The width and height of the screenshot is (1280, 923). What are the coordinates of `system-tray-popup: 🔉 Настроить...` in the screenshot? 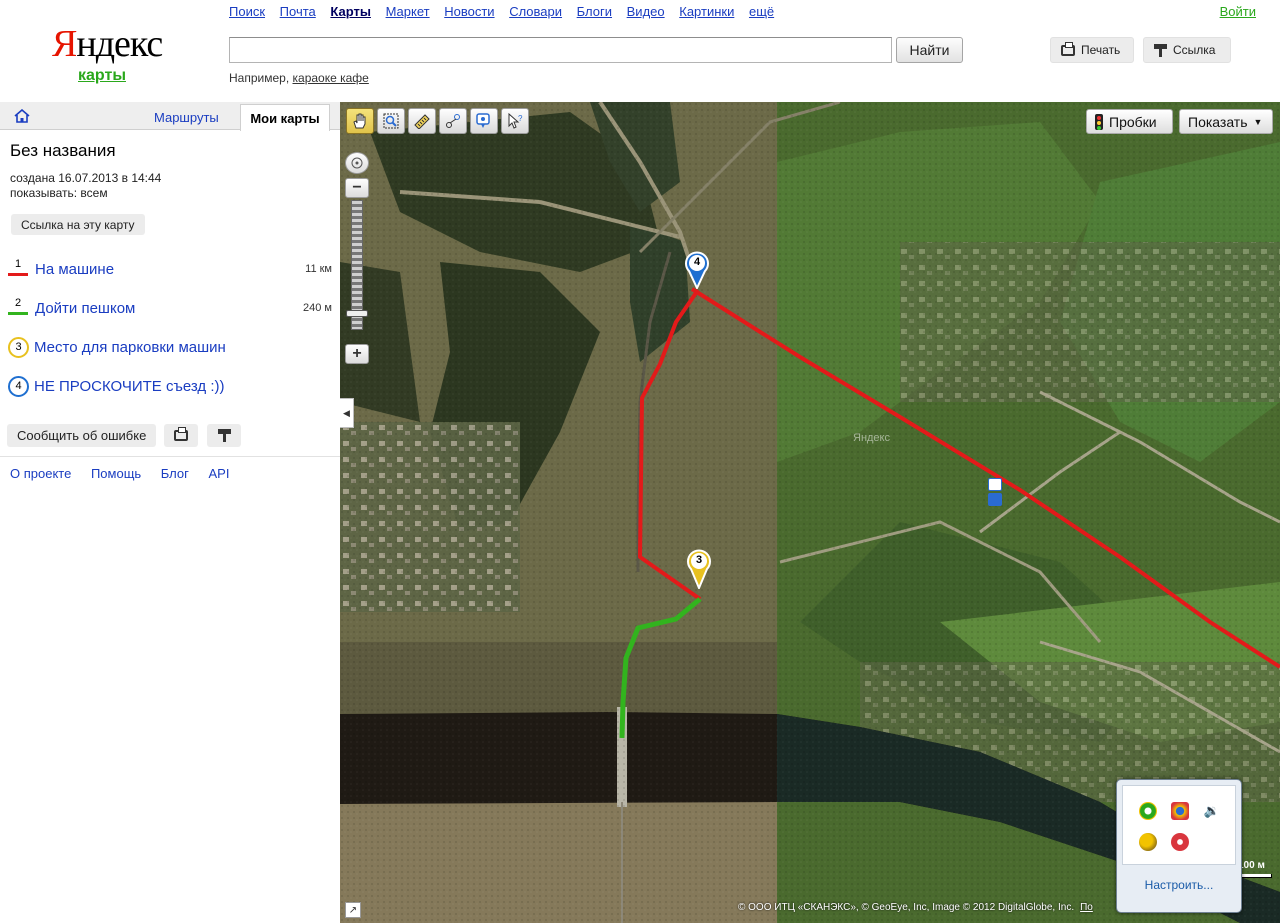 It's located at (1179, 846).